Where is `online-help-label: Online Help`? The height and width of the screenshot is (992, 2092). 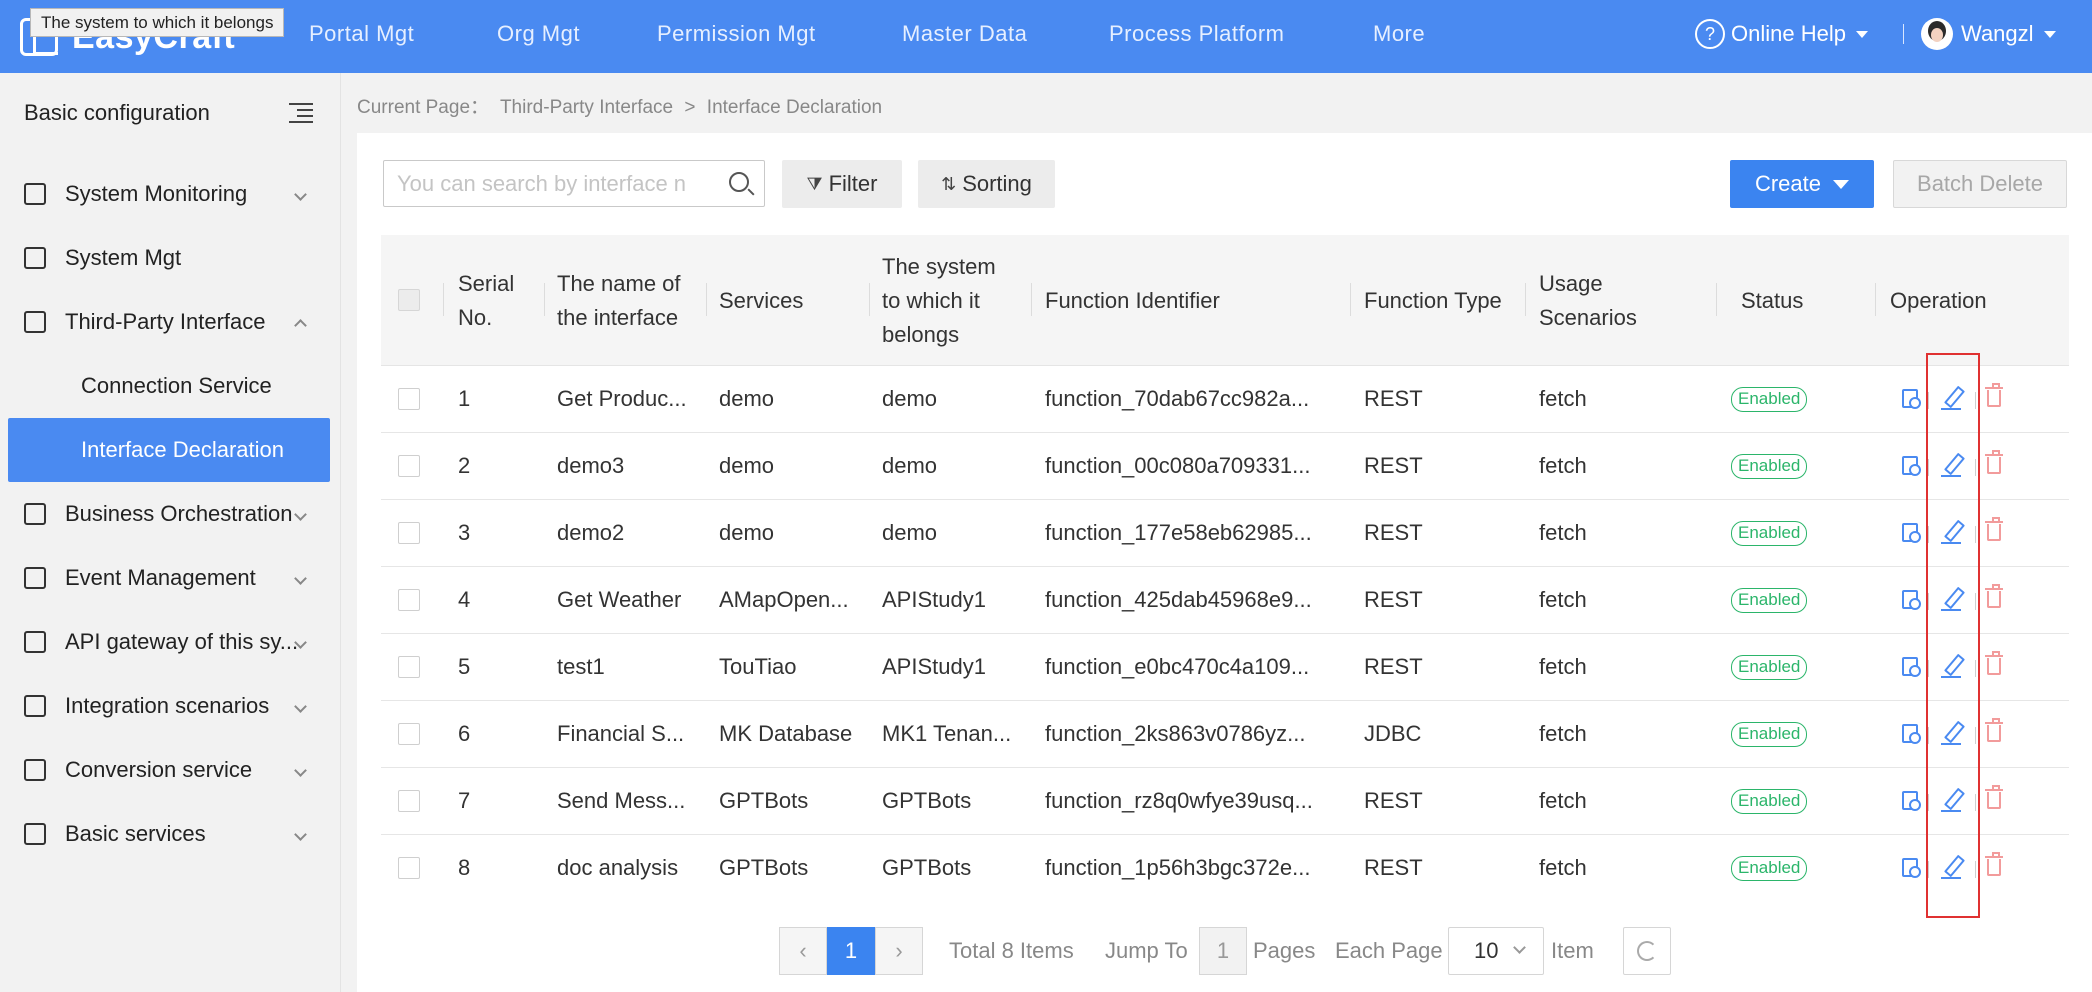 online-help-label: Online Help is located at coordinates (1788, 33).